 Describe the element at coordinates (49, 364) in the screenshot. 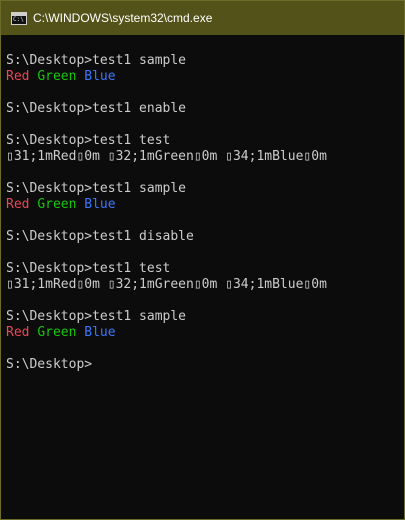

I see `console-prompt-line: S:\Desktop>` at that location.